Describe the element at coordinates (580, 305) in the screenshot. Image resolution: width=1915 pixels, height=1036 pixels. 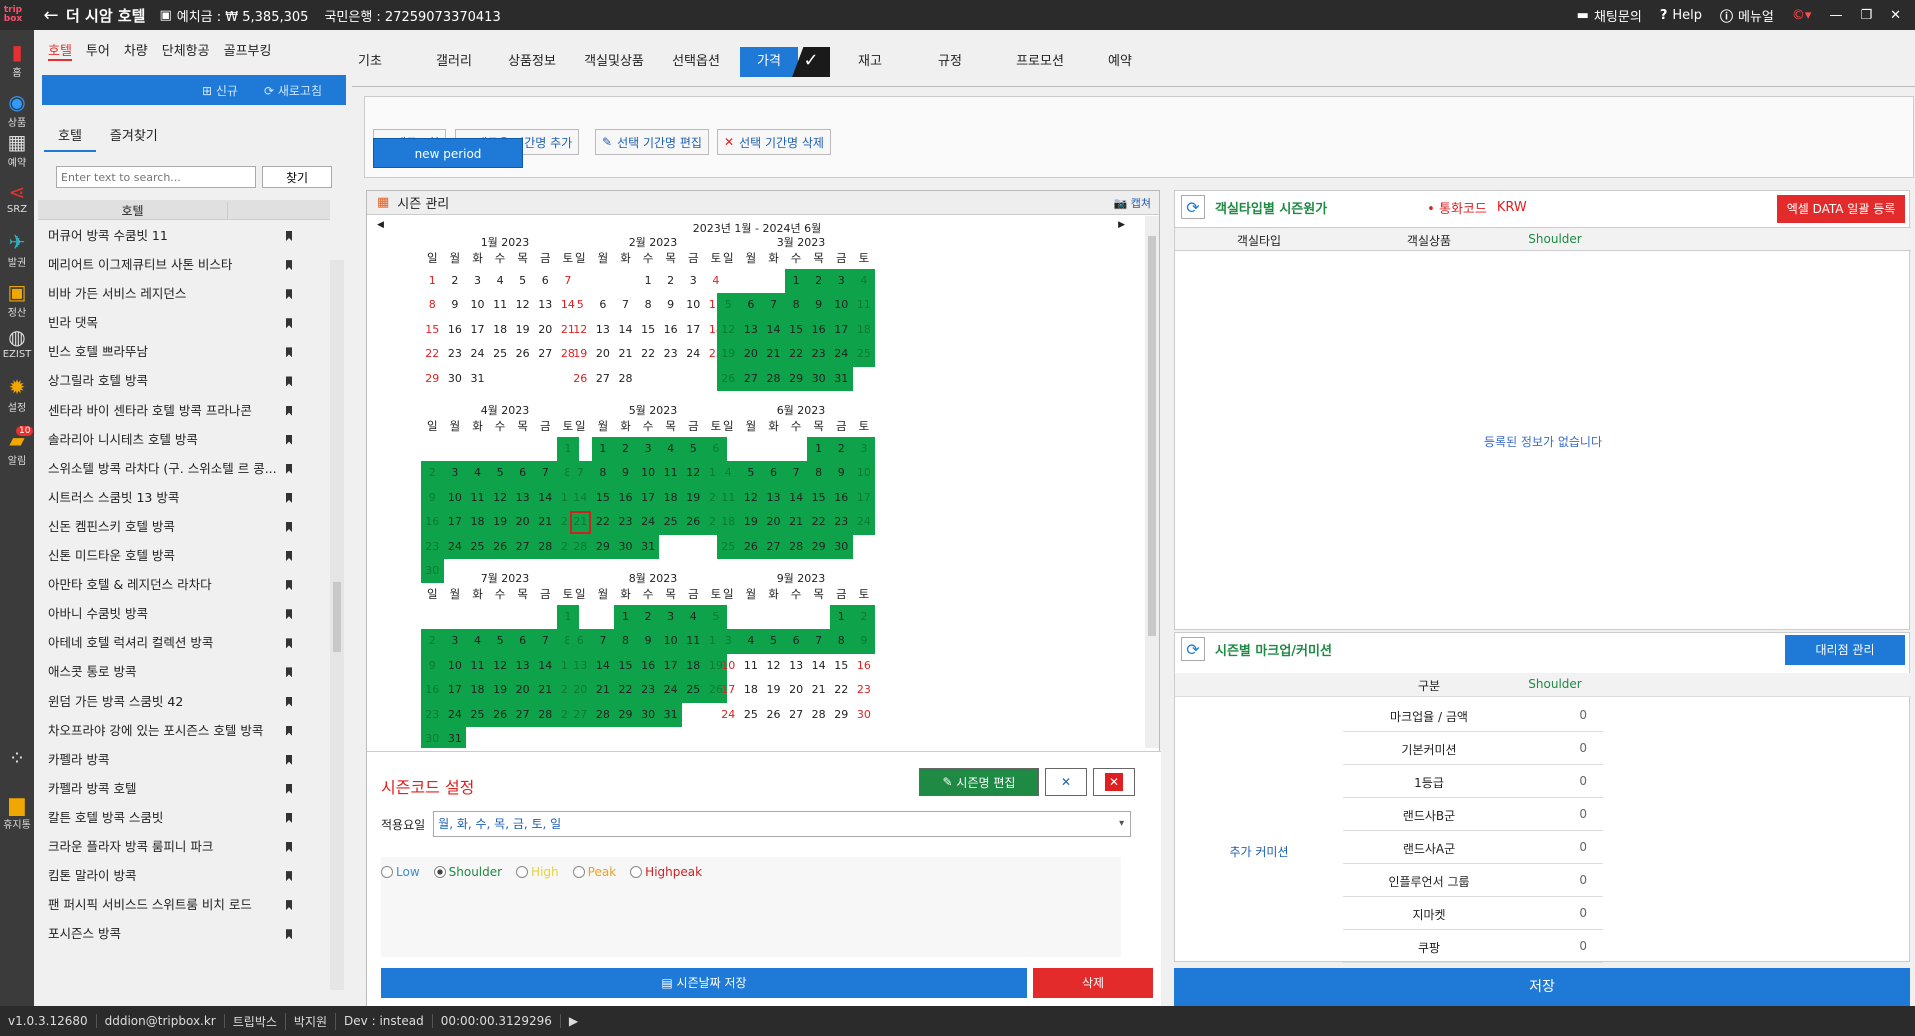
I see `day-cell: 5` at that location.